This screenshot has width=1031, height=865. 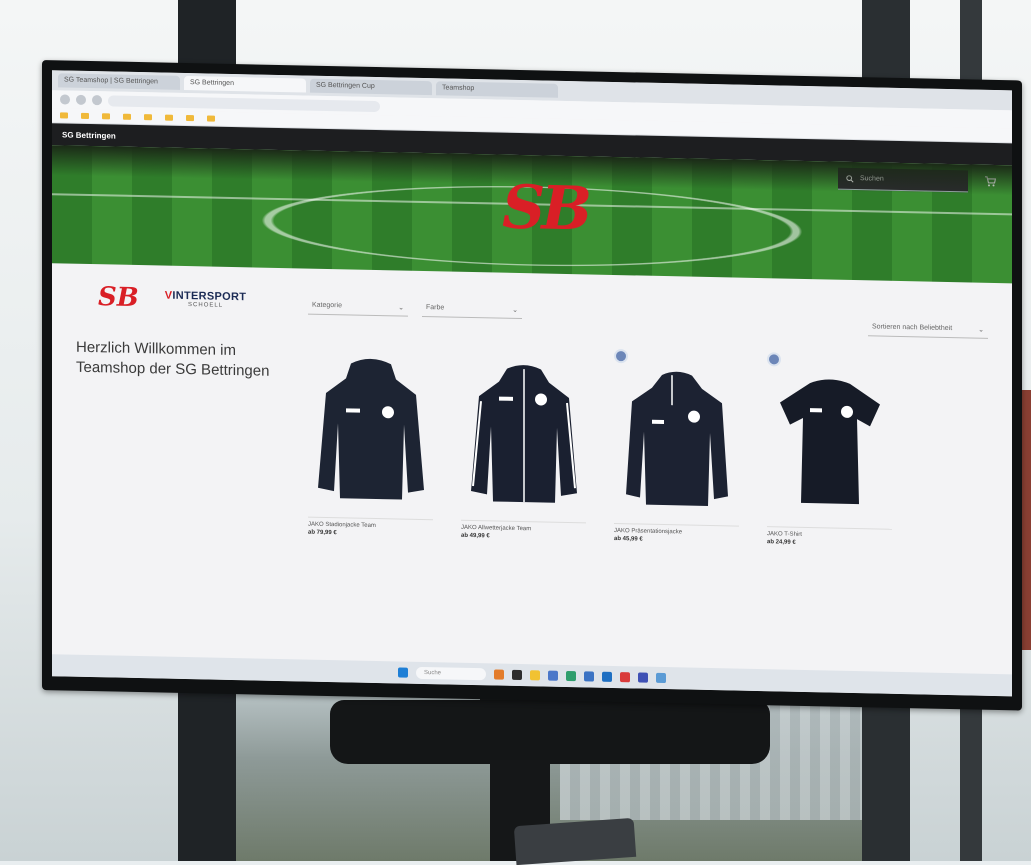 What do you see at coordinates (89, 135) in the screenshot?
I see `site-title: SG Bettringen` at bounding box center [89, 135].